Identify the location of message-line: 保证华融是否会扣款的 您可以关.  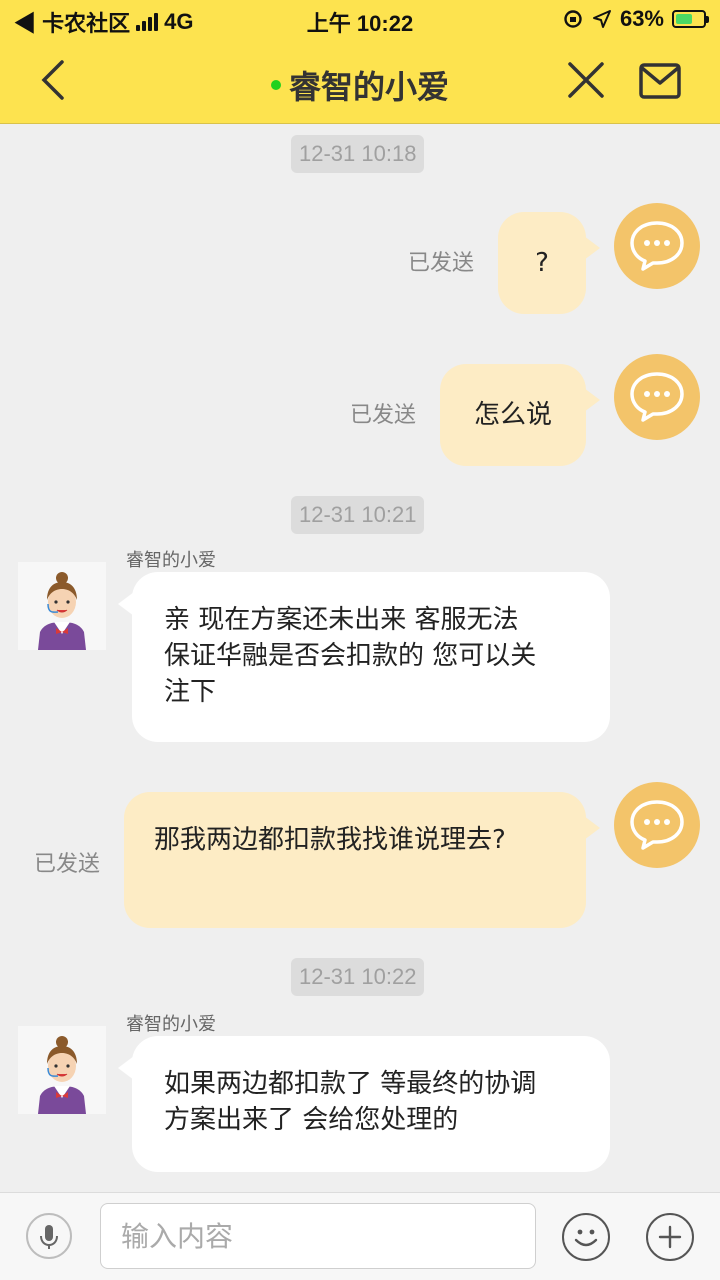
(350, 656).